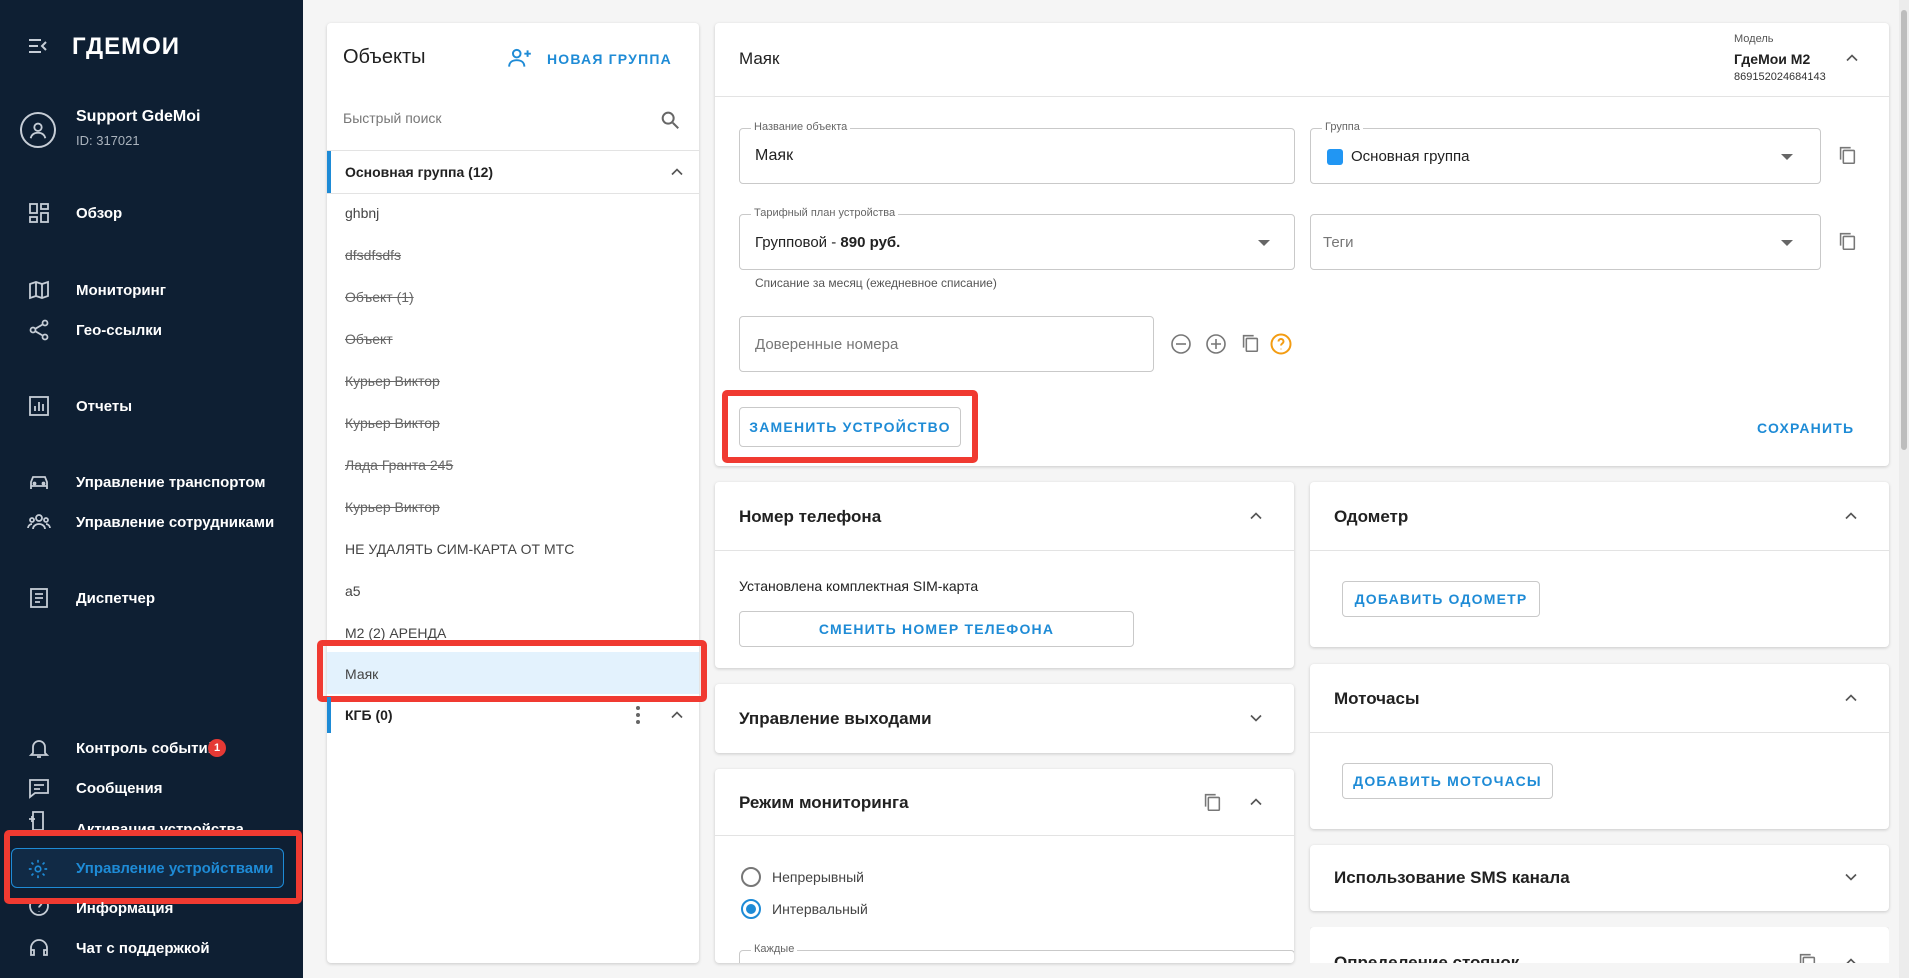  I want to click on app-logo: ГДЕМОИ, so click(126, 47).